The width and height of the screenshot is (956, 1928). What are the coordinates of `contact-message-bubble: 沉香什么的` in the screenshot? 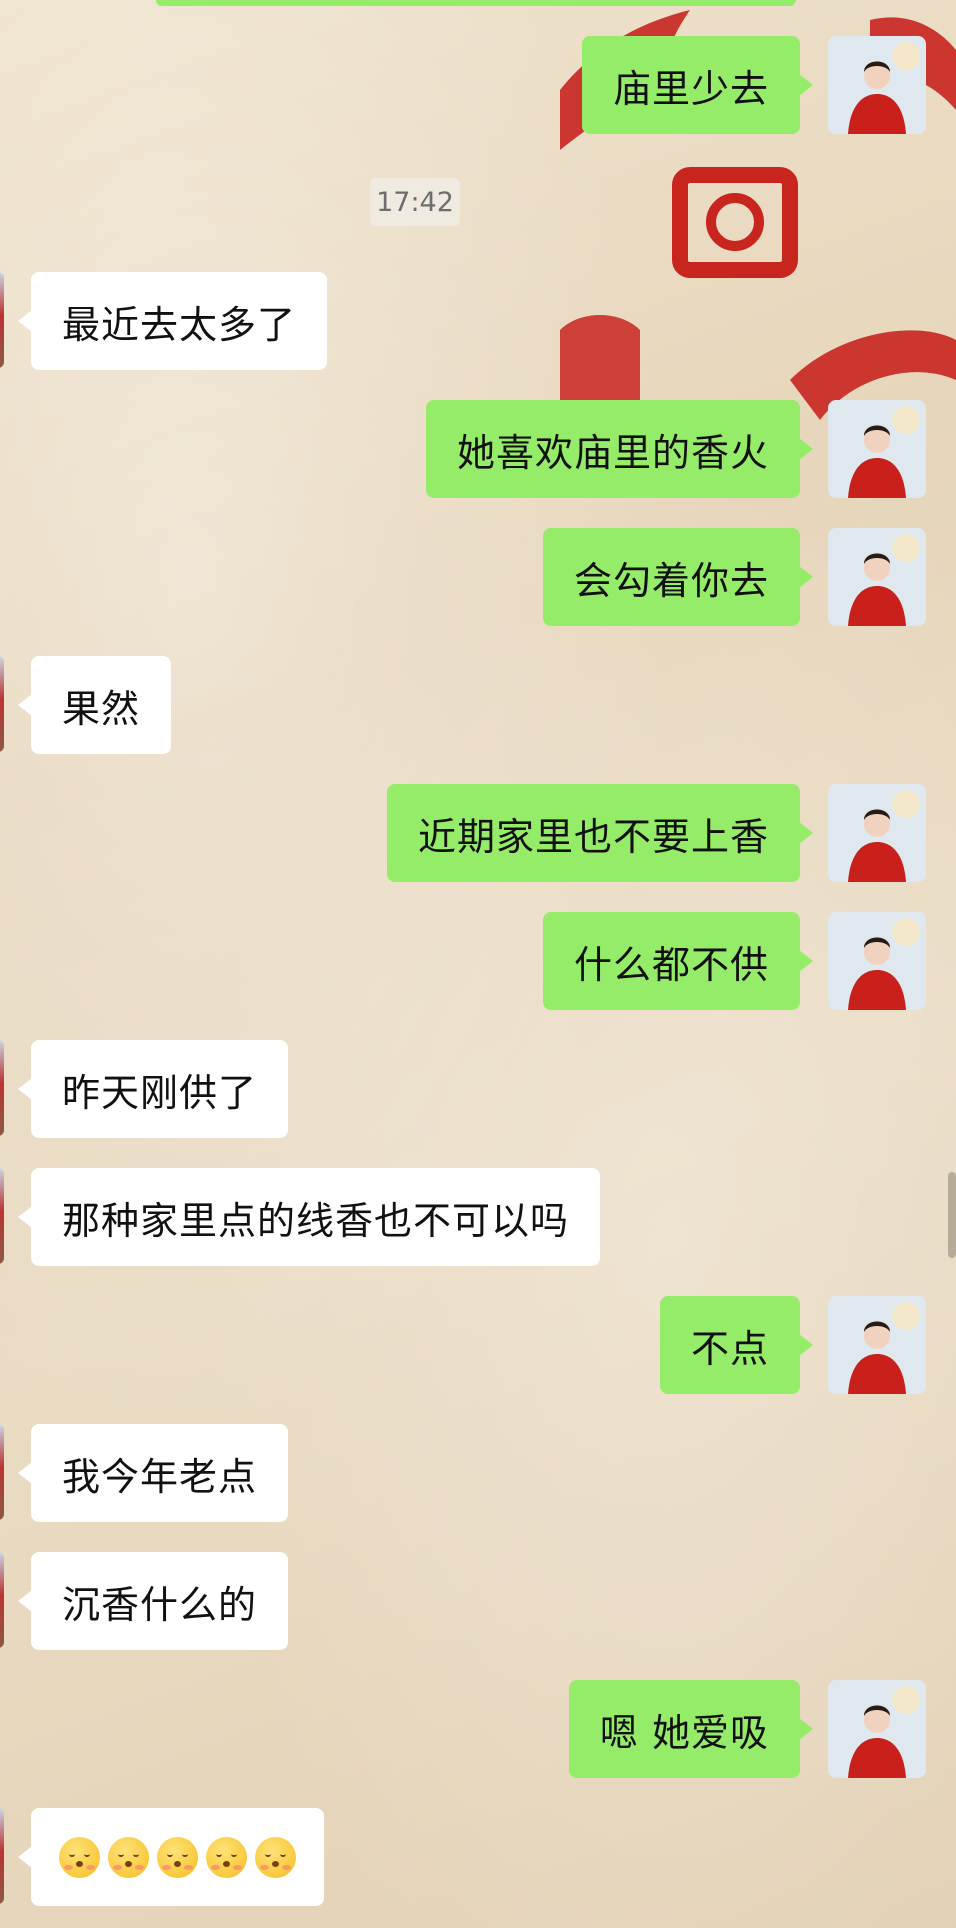 It's located at (153, 1601).